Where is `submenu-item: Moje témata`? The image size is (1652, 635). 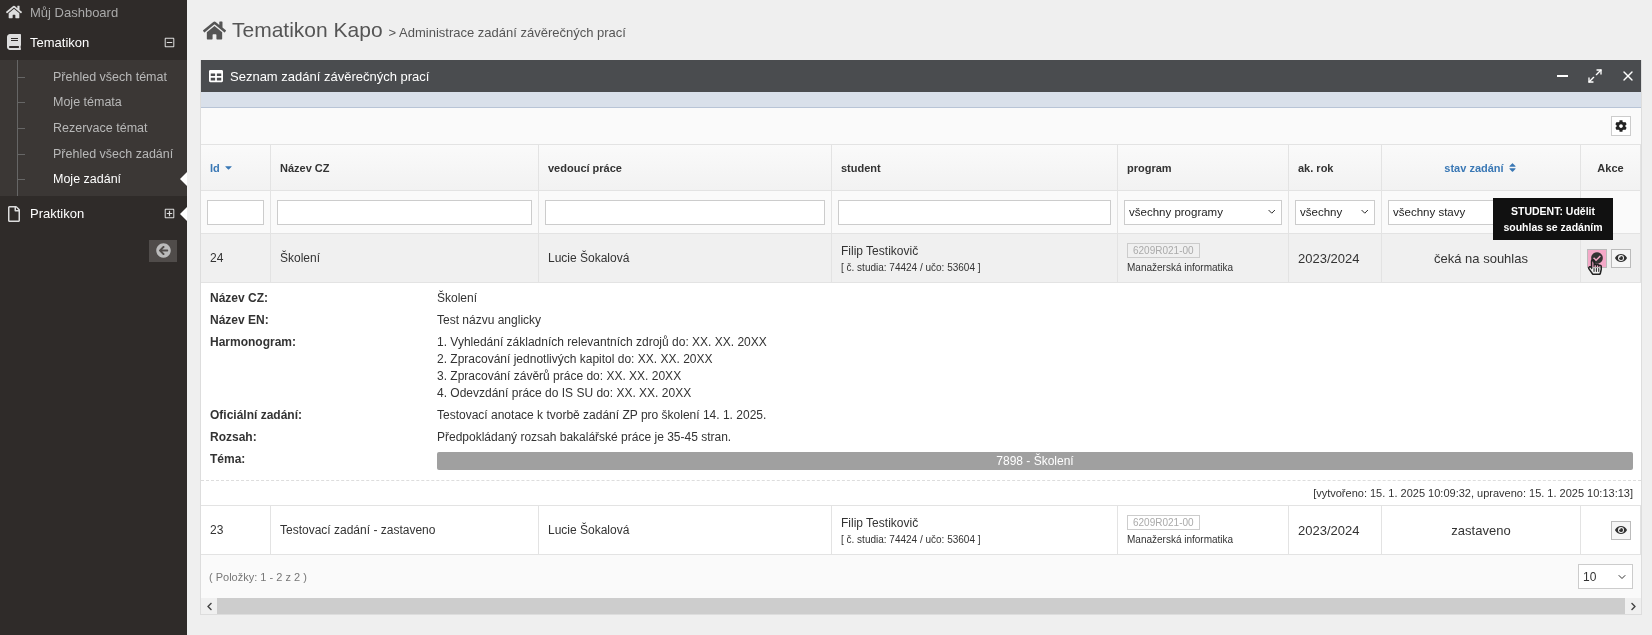
submenu-item: Moje témata is located at coordinates (87, 102).